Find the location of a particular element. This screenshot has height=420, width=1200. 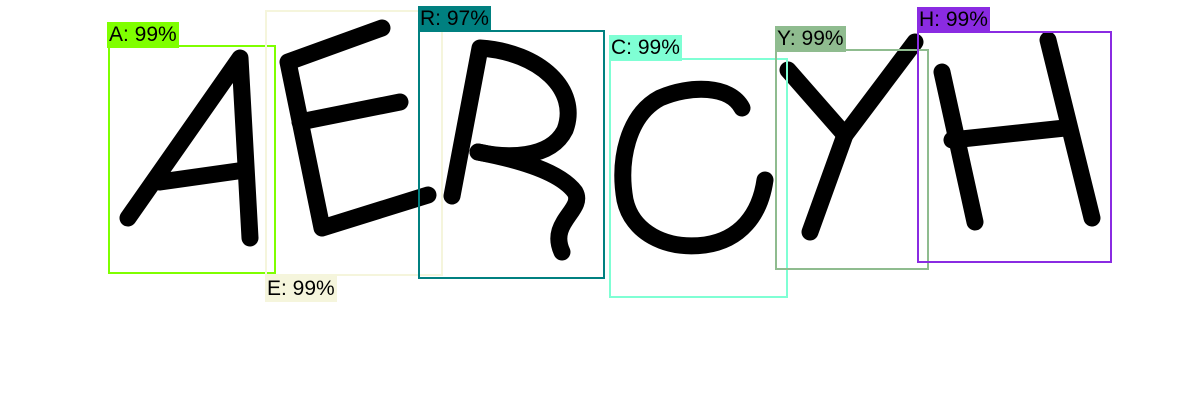

bbox-c is located at coordinates (698, 178).